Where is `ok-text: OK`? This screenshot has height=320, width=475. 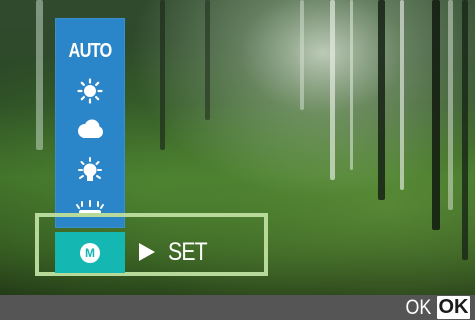
ok-text: OK is located at coordinates (418, 307).